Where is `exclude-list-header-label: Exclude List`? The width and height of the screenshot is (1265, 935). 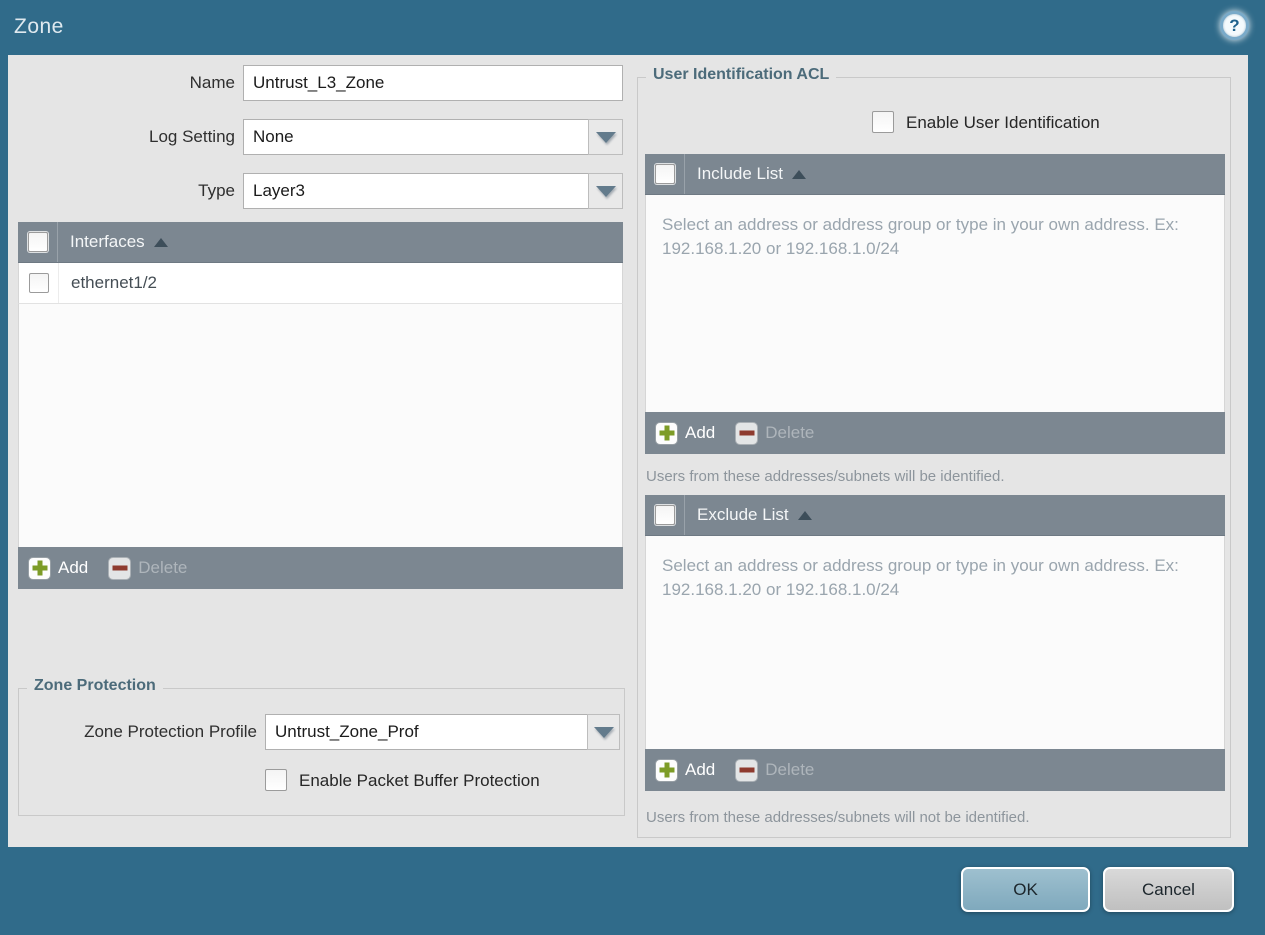 exclude-list-header-label: Exclude List is located at coordinates (743, 514).